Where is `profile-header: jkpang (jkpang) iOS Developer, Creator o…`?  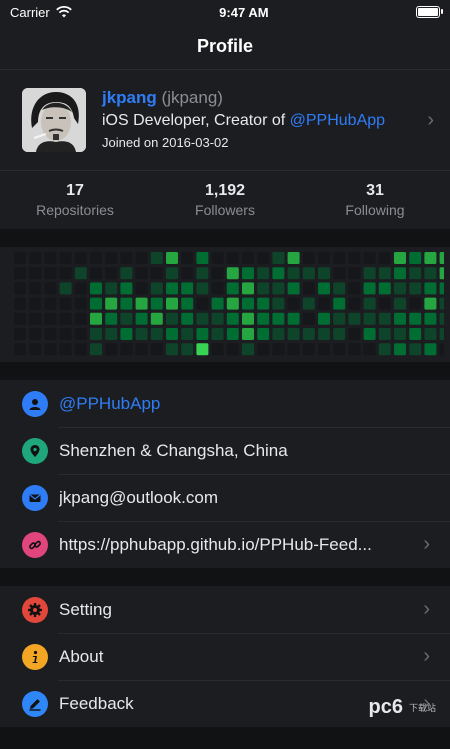
profile-header: jkpang (jkpang) iOS Developer, Creator o… is located at coordinates (225, 119).